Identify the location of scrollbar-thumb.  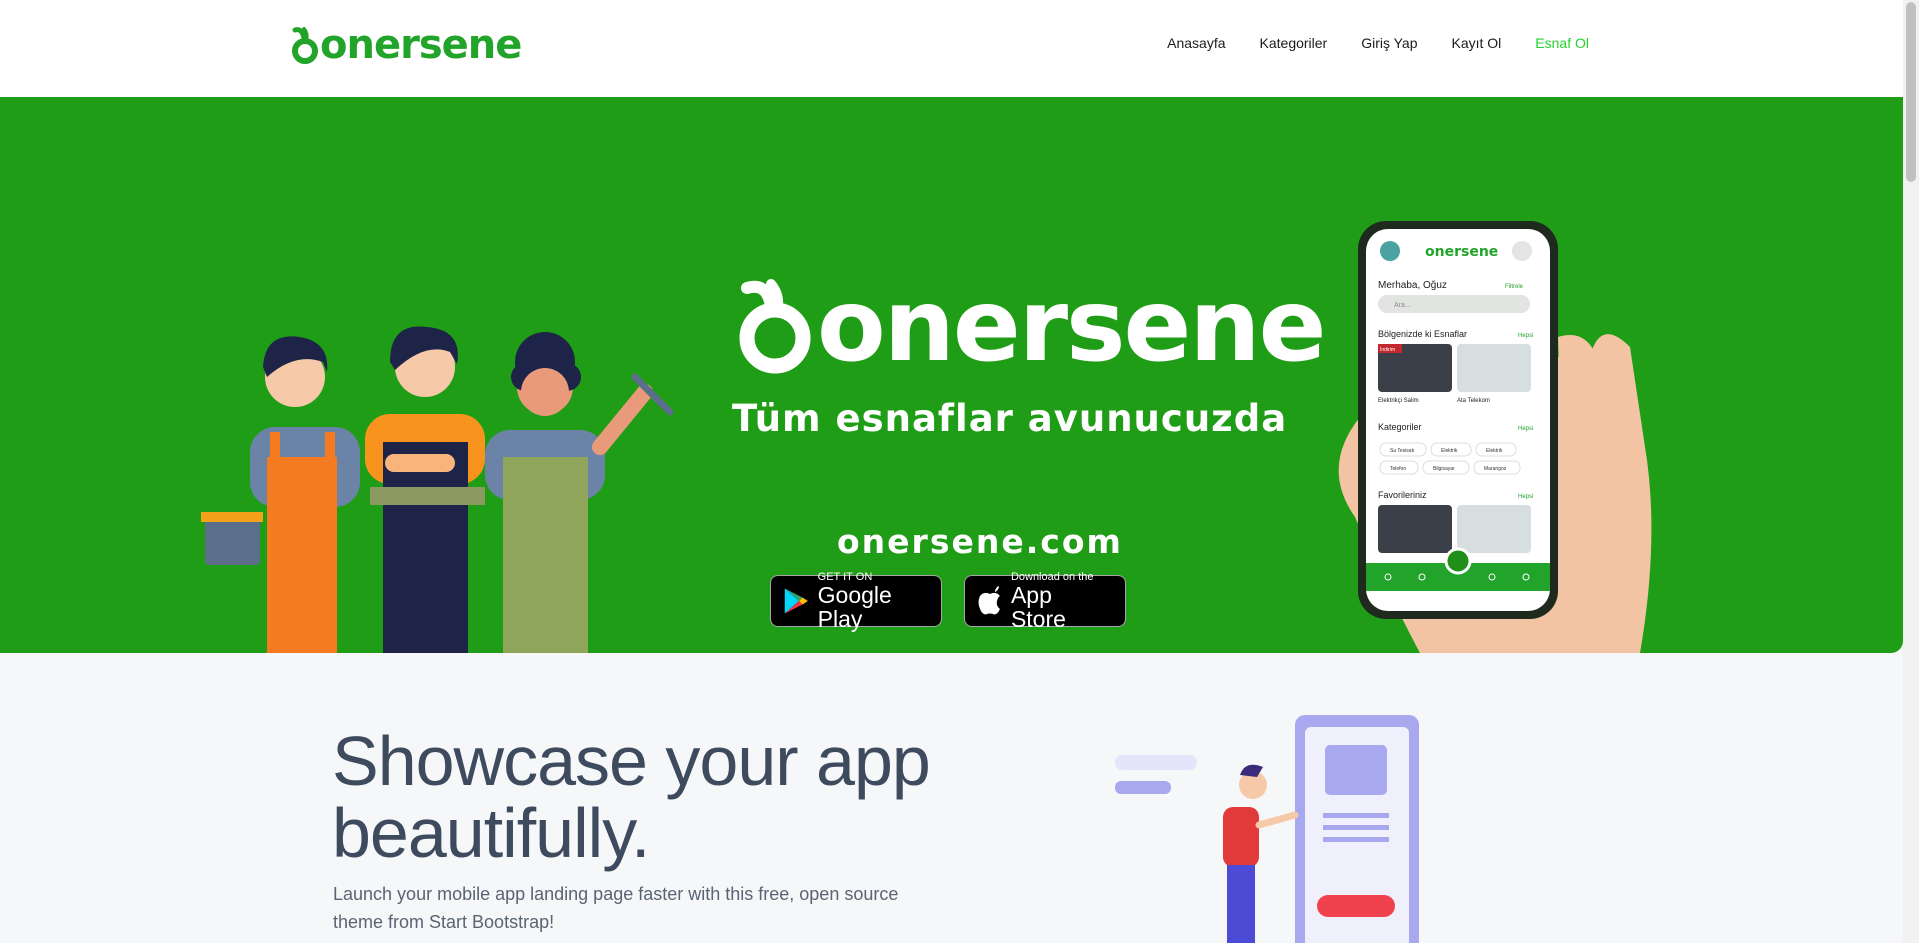
(1911, 92).